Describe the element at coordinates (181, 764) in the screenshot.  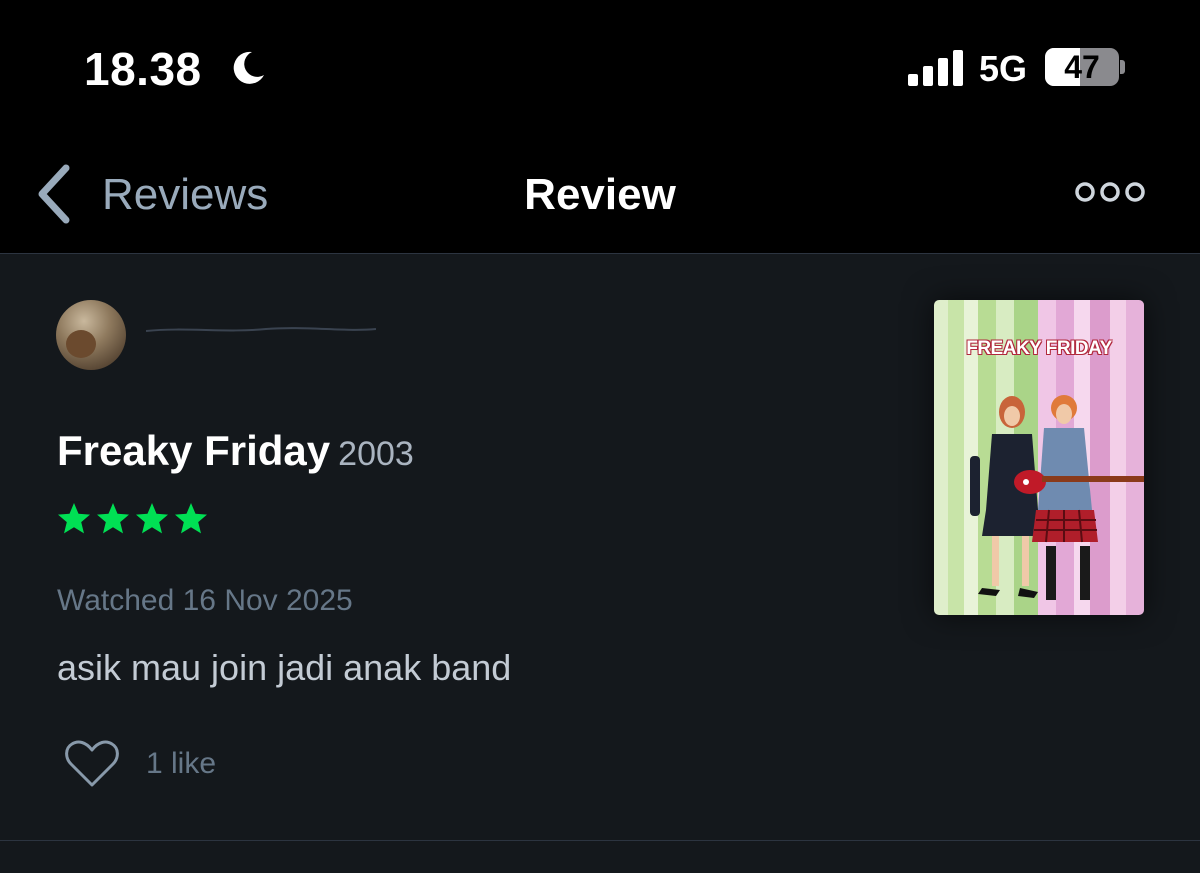
I see `like-count: 1 like` at that location.